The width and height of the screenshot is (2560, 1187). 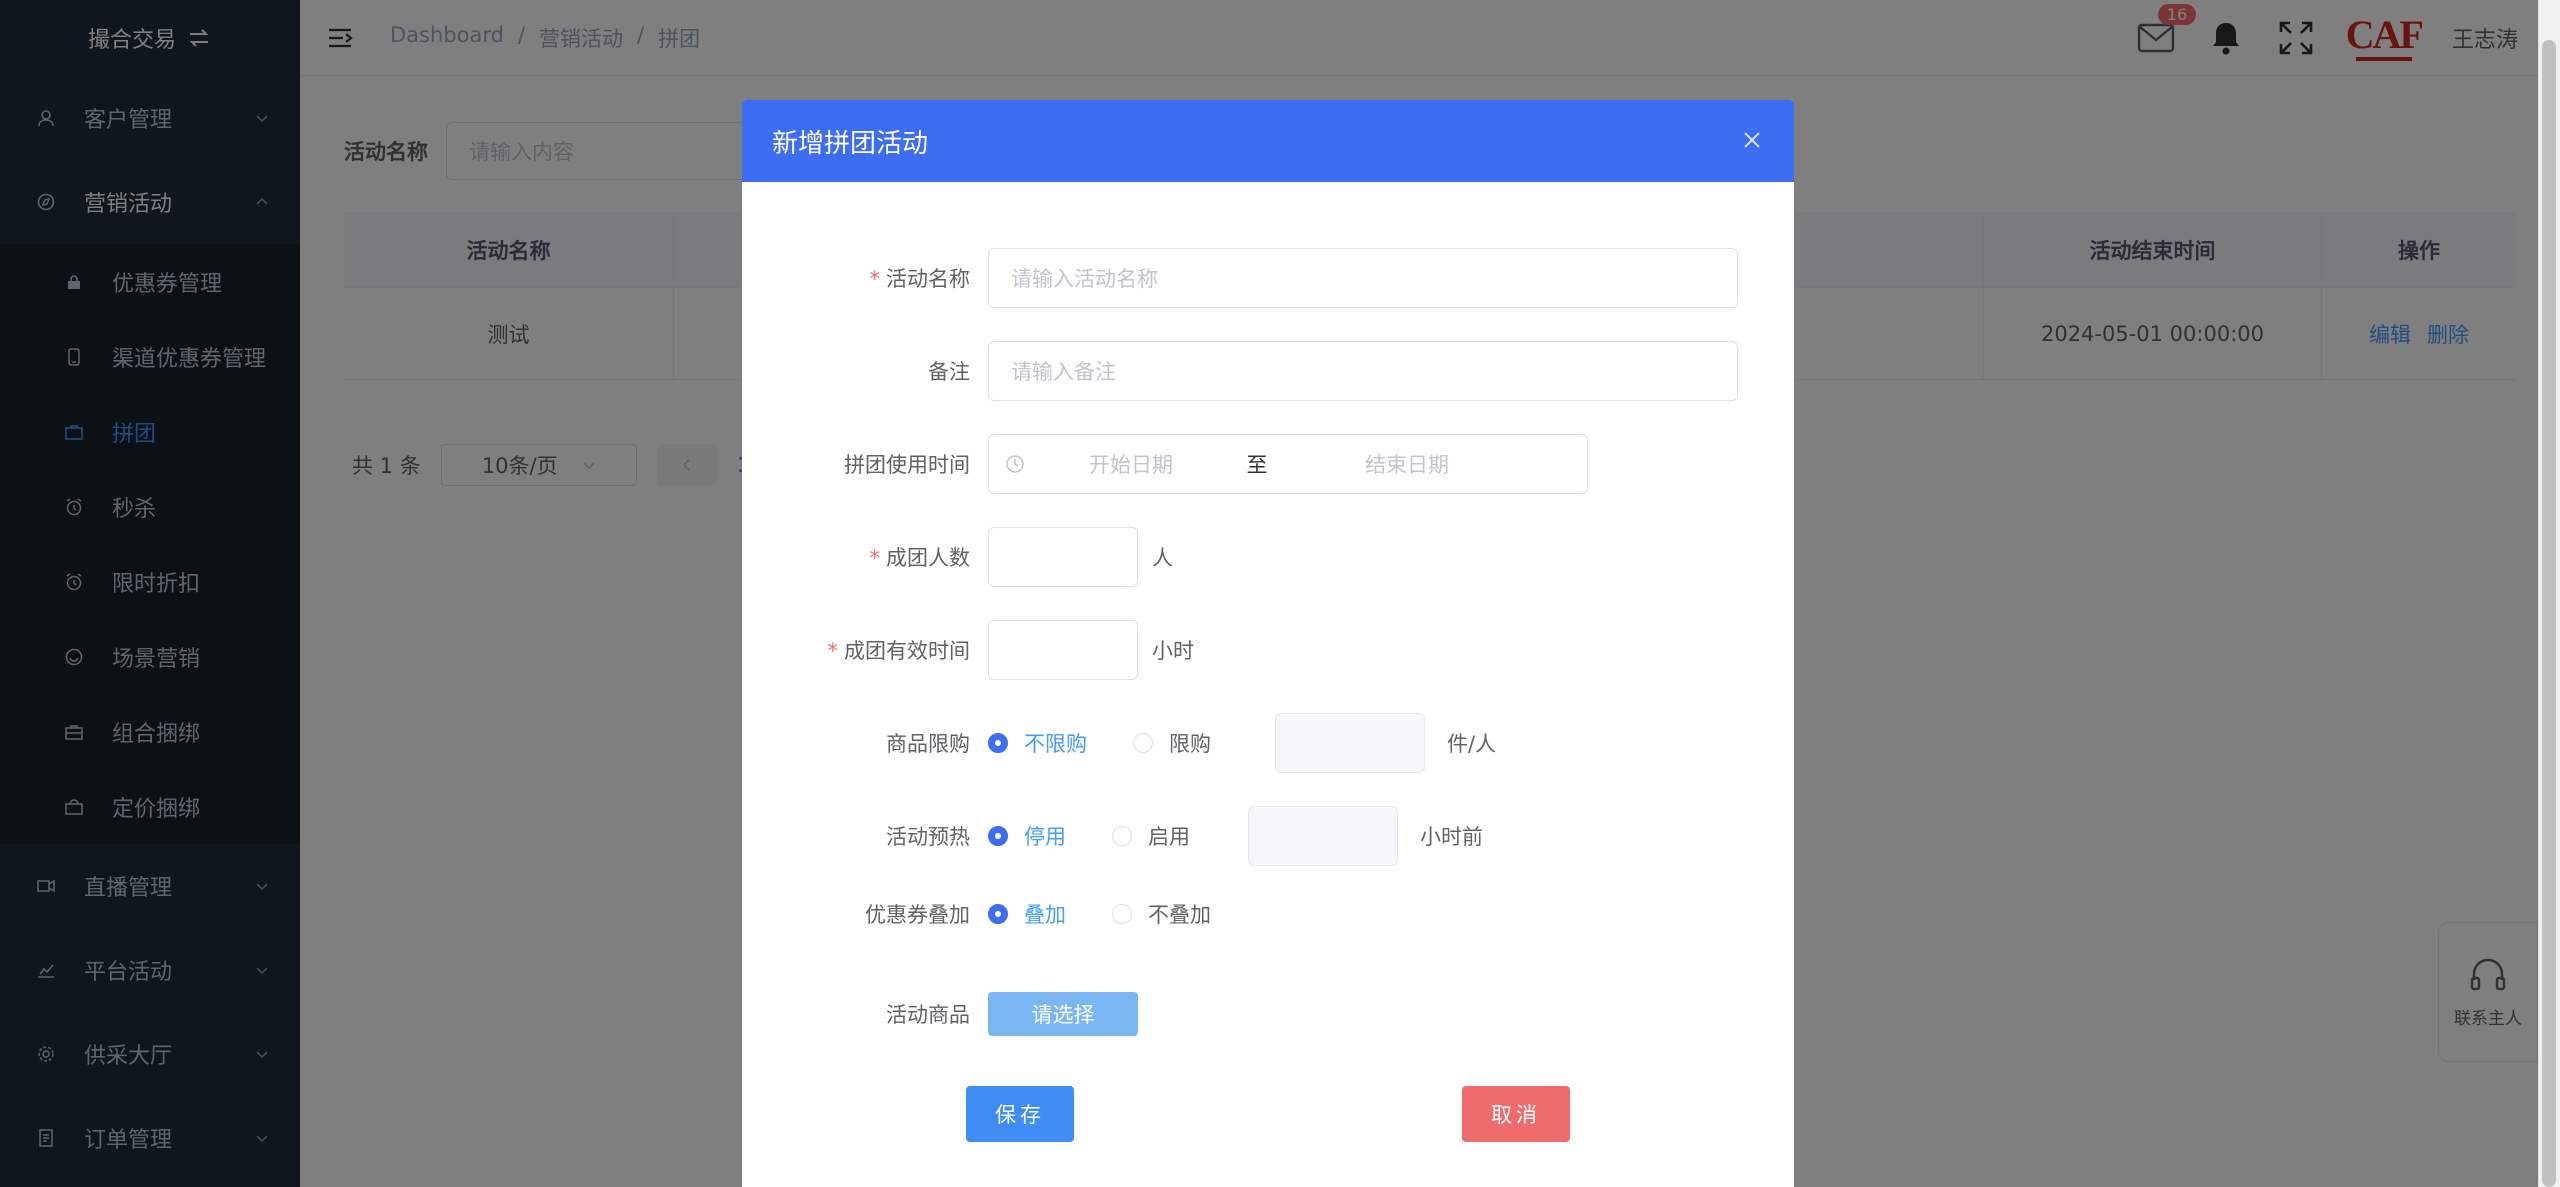 I want to click on range-separator: 至, so click(x=1257, y=465).